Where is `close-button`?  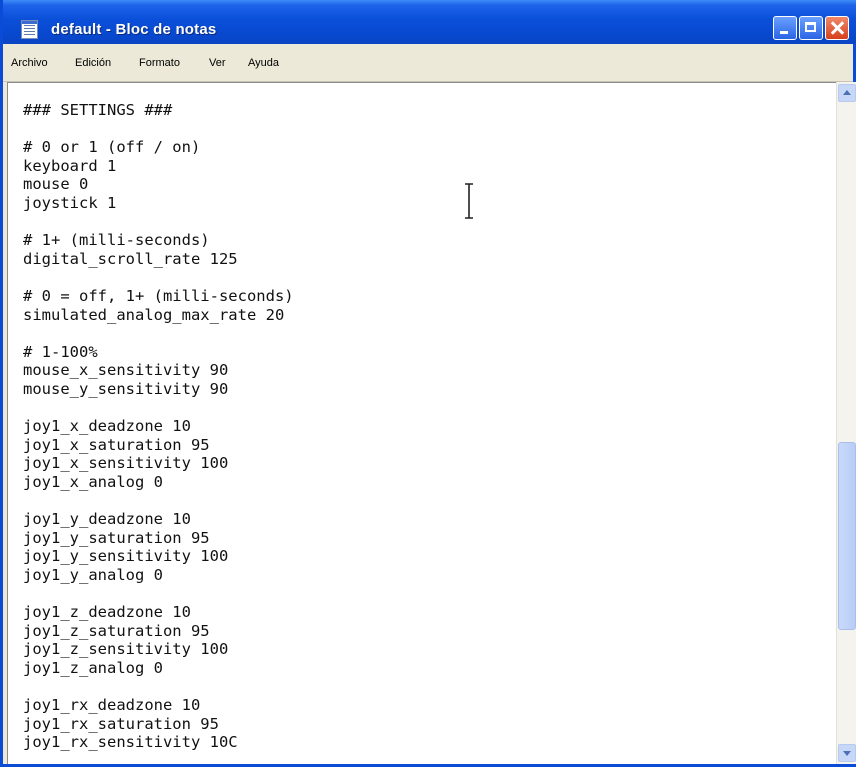 close-button is located at coordinates (837, 28).